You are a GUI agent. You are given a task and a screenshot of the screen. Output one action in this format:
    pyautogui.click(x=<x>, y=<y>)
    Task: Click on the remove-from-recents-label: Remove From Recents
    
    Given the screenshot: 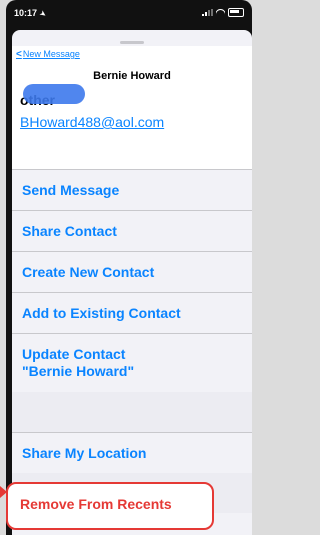 What is the action you would take?
    pyautogui.click(x=96, y=504)
    